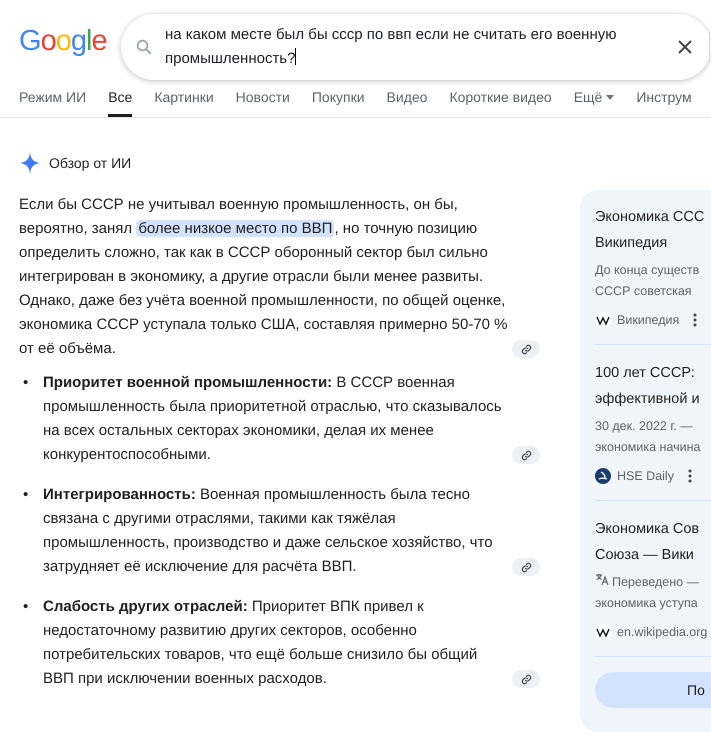 This screenshot has width=711, height=745. What do you see at coordinates (268, 531) in the screenshot?
I see `bullet-text: Интегрированность: Военная промышленность была тесно связана с другими отраслями, такими как тяжёлая промышленность, производство и даже сельское хозяйство, что затрудняет её исключение для расчёта ВВП.` at bounding box center [268, 531].